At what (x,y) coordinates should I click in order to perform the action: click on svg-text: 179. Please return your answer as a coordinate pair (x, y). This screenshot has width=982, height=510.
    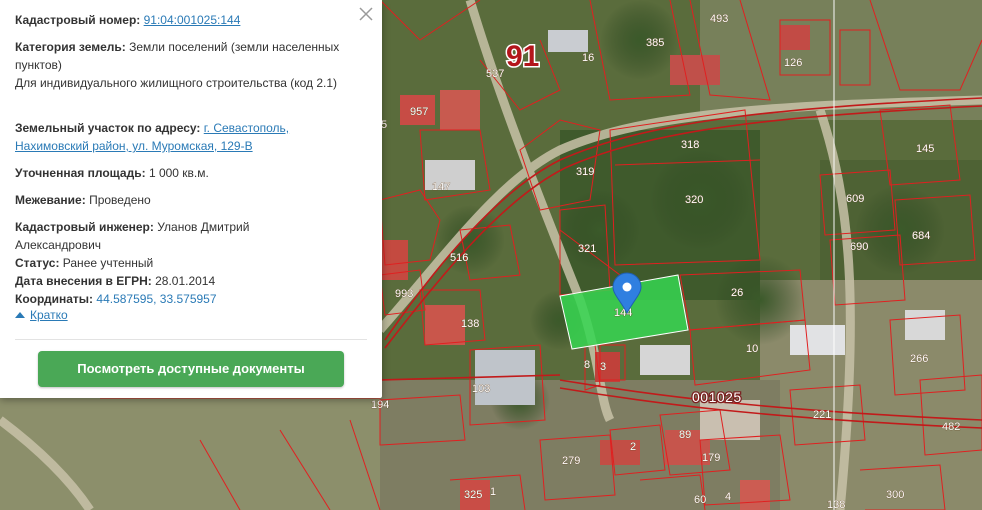
    Looking at the image, I should click on (711, 458).